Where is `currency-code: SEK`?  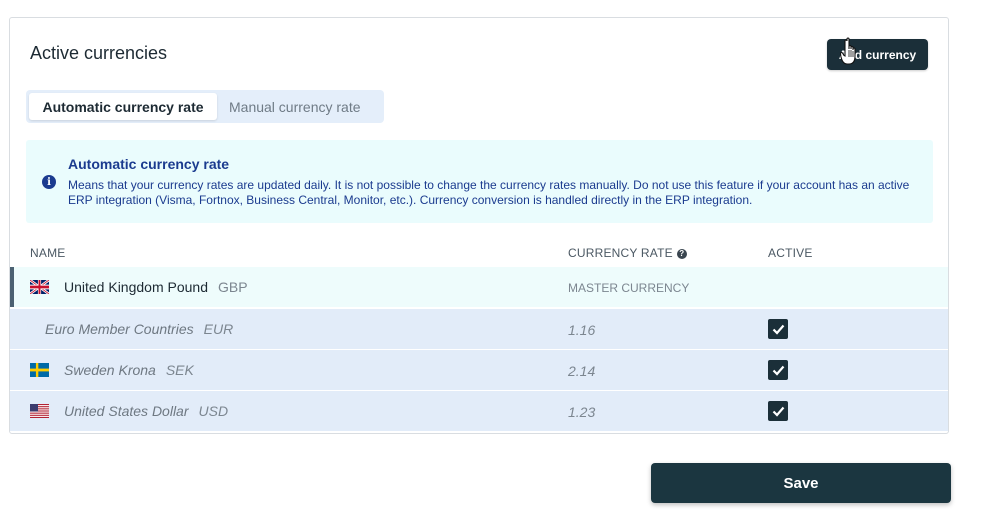
currency-code: SEK is located at coordinates (179, 370).